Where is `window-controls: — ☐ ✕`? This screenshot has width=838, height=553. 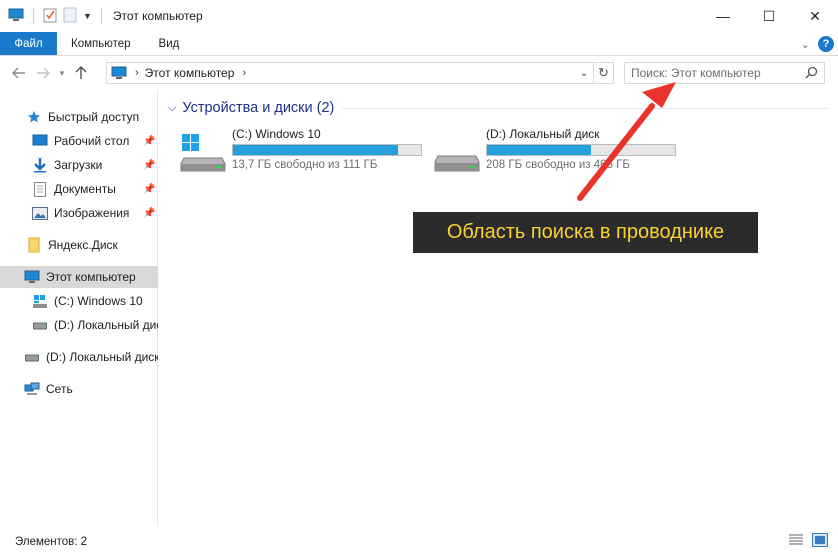 window-controls: — ☐ ✕ is located at coordinates (769, 16).